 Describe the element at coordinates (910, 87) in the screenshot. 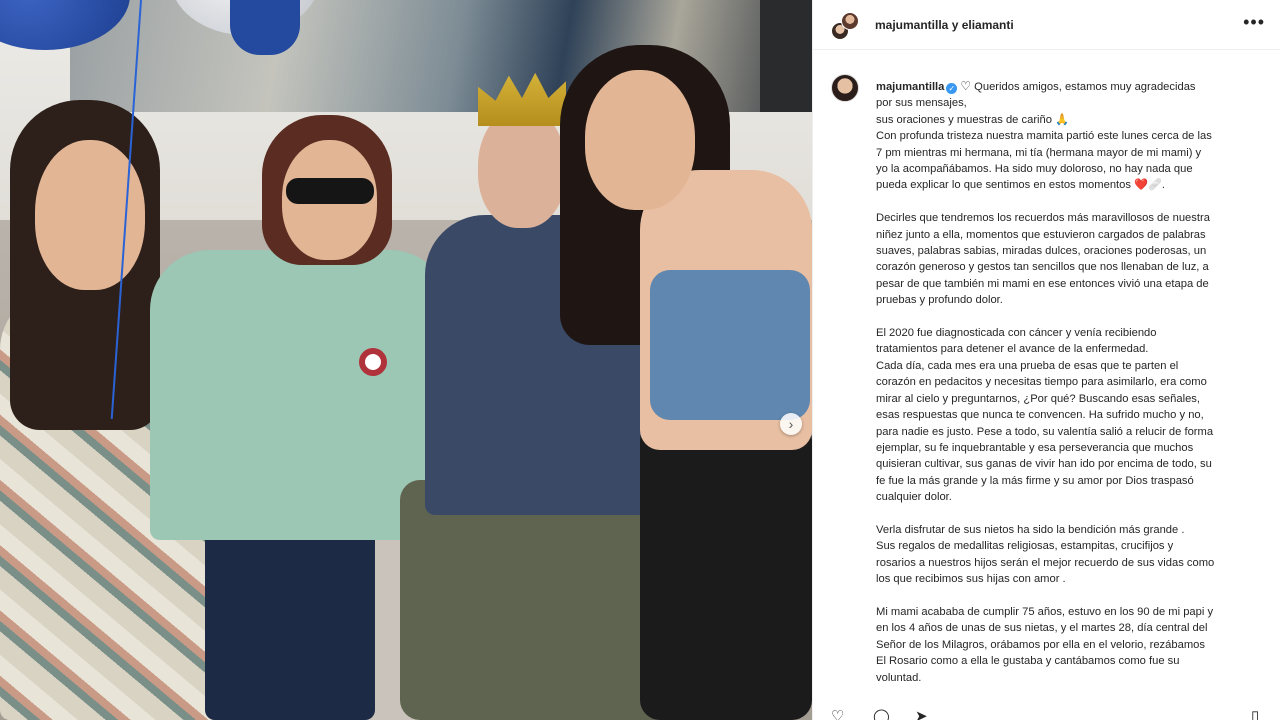

I see `caption-username: majumantilla` at that location.